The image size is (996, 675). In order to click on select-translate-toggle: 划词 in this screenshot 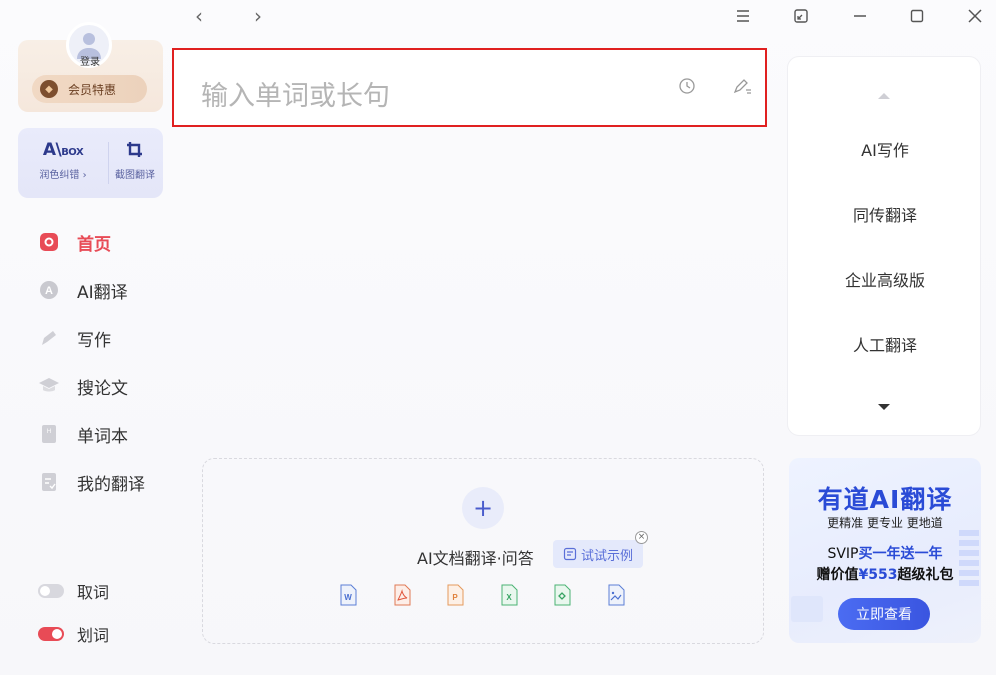, I will do `click(73, 634)`.